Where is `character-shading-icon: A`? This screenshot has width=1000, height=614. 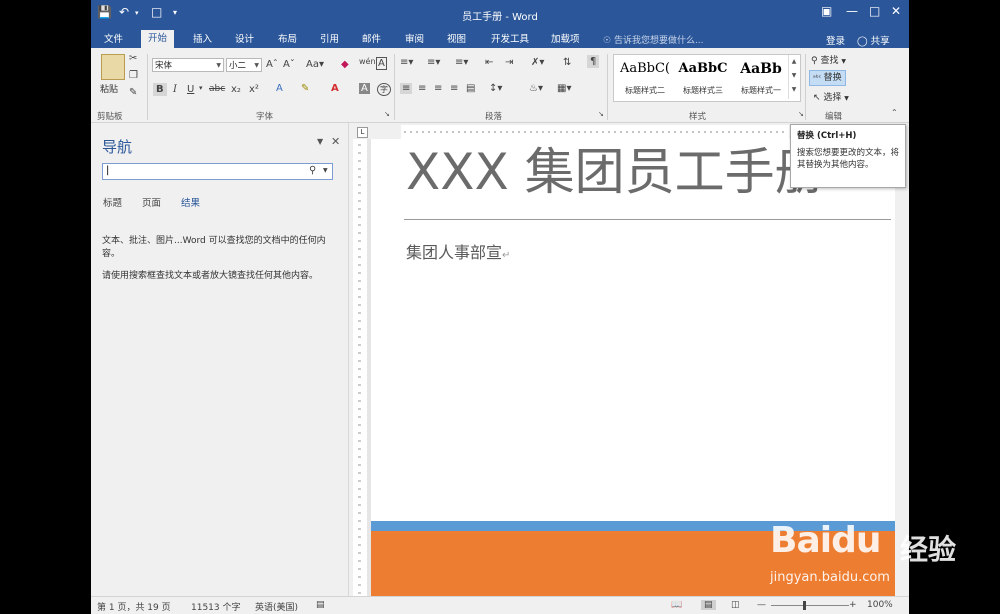 character-shading-icon: A is located at coordinates (364, 88).